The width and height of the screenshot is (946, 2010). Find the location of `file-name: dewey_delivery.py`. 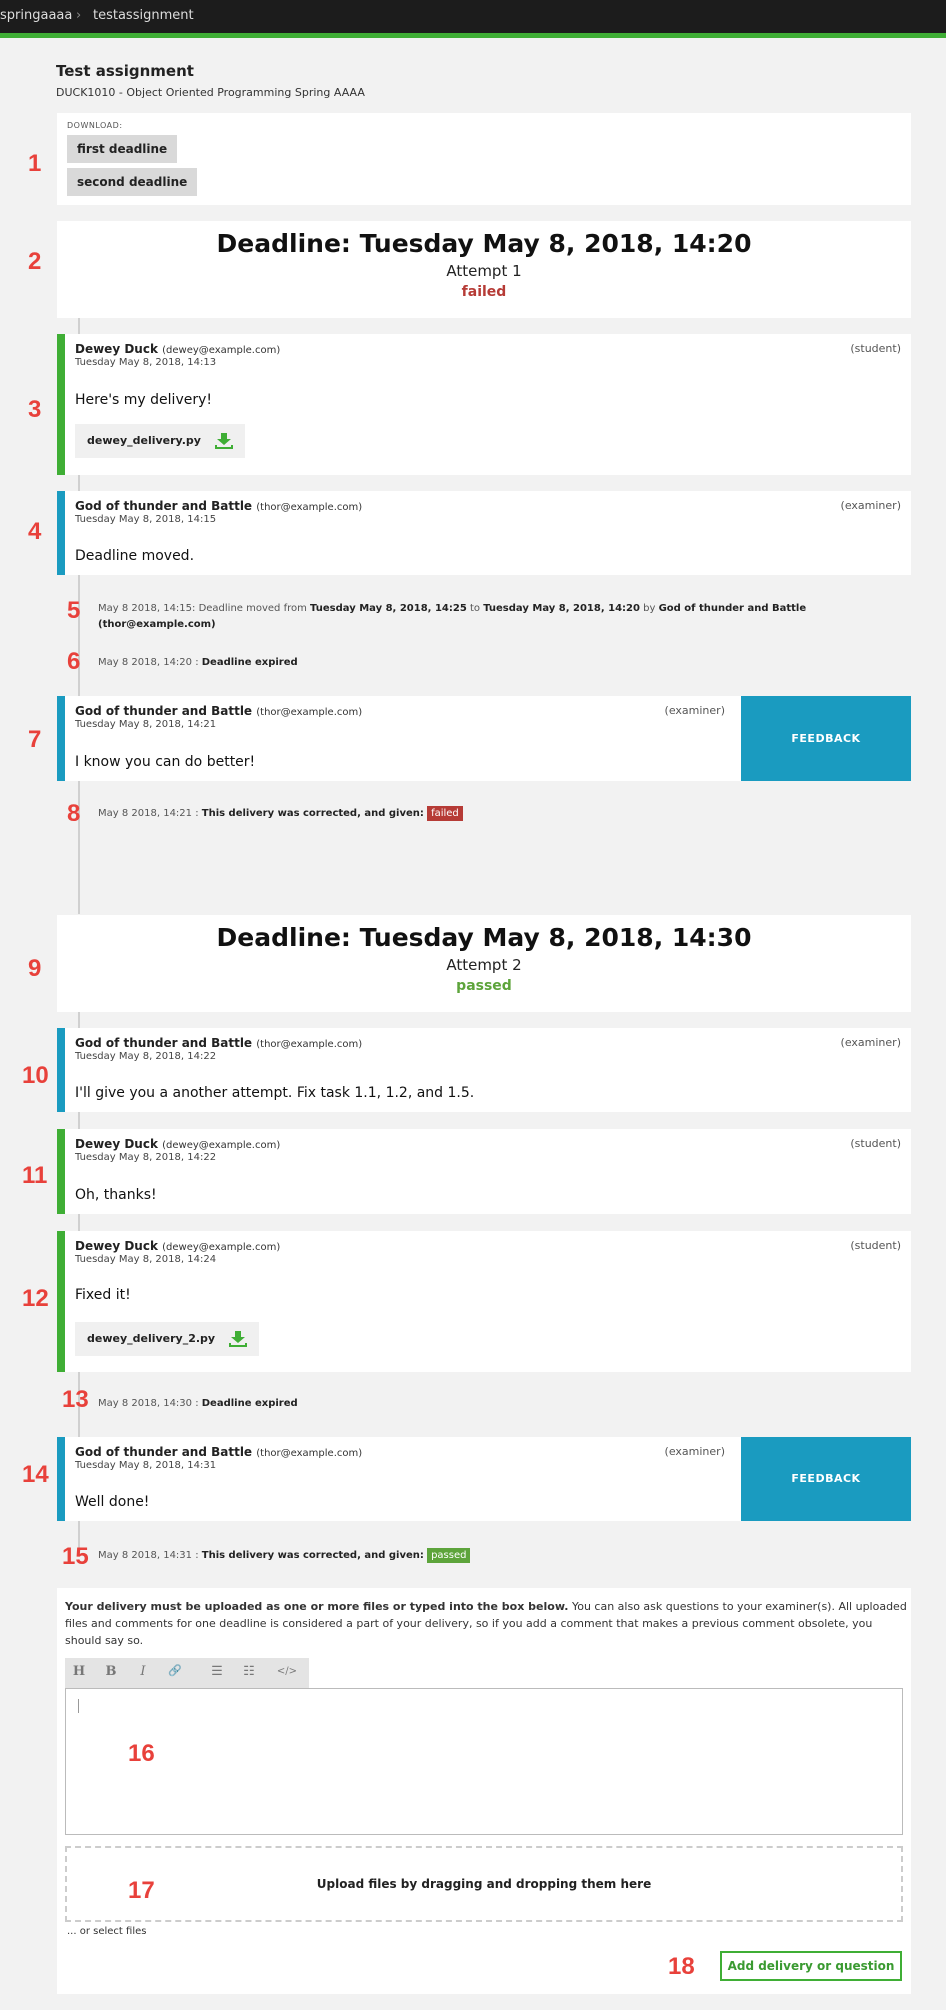

file-name: dewey_delivery.py is located at coordinates (144, 440).